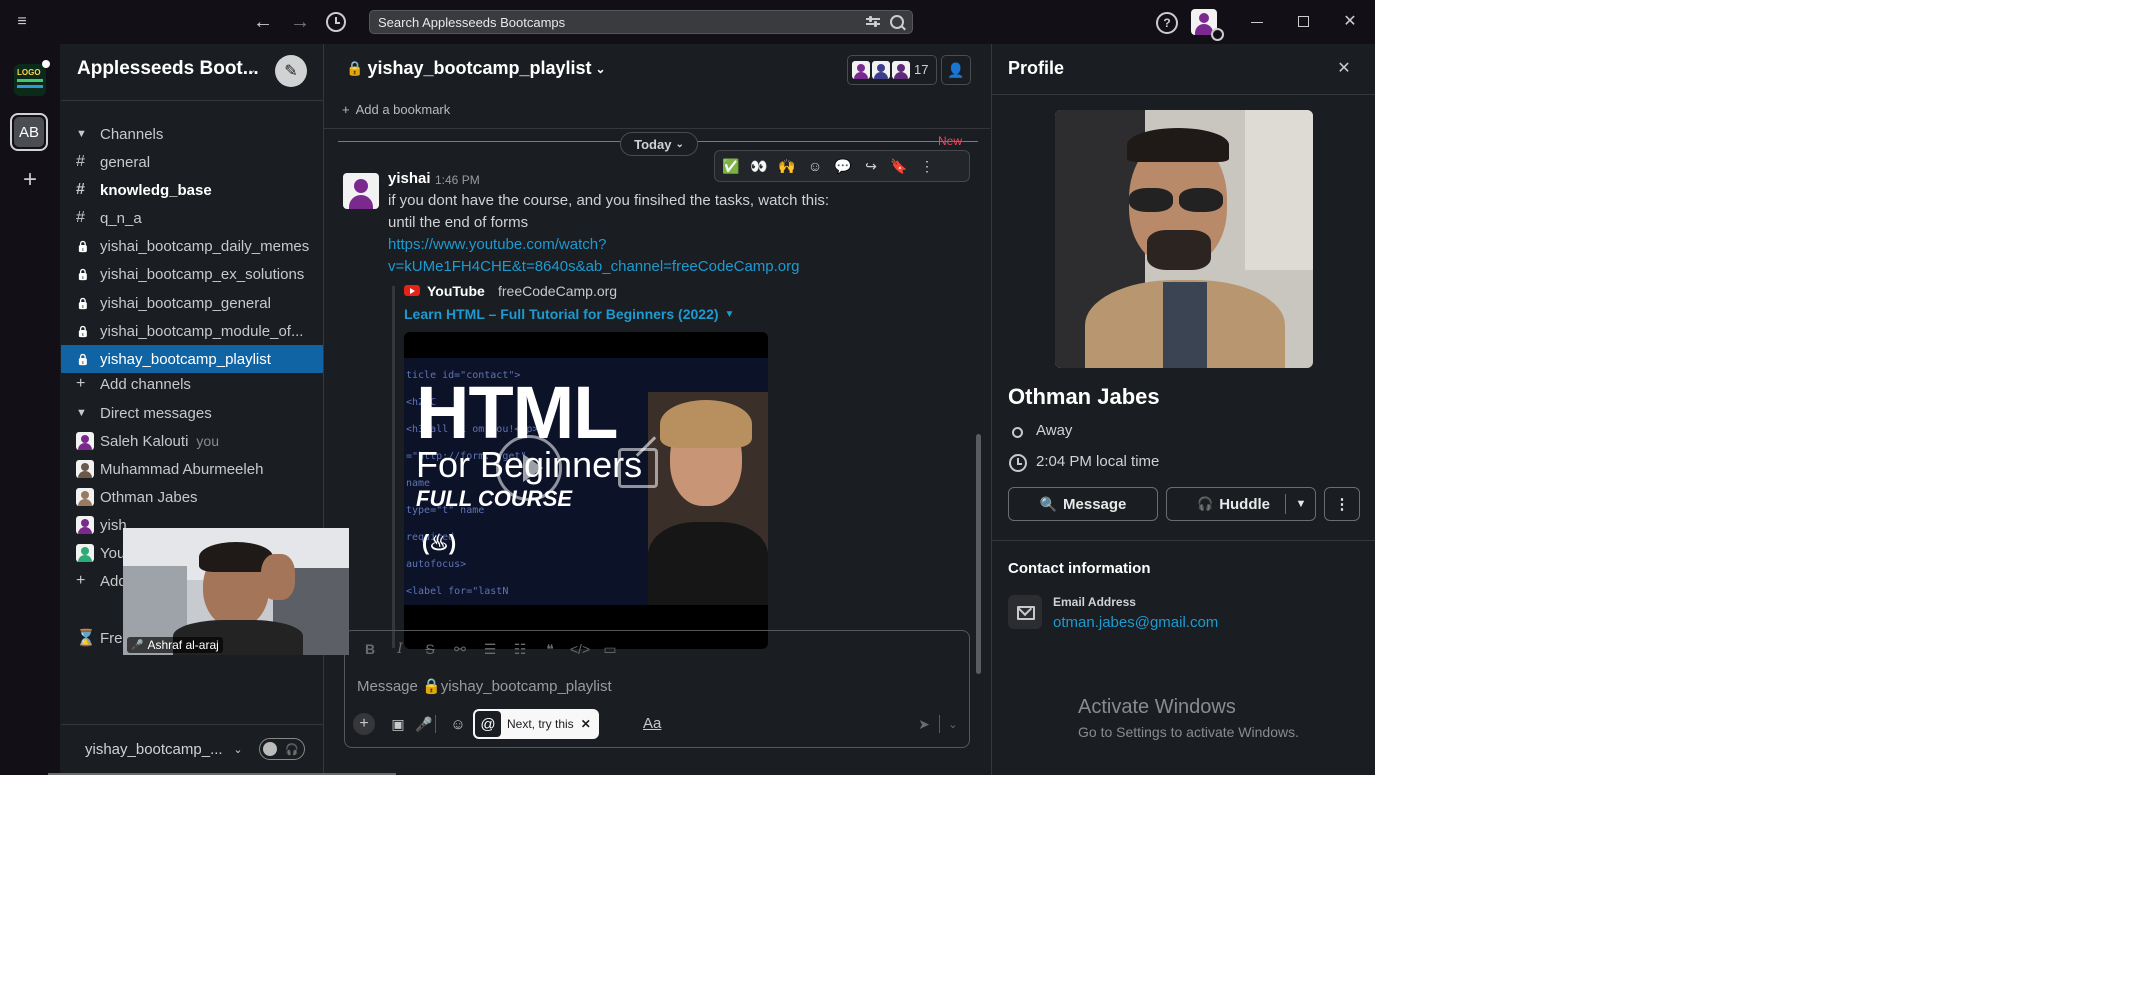 The width and height of the screenshot is (2148, 990). What do you see at coordinates (457, 591) in the screenshot?
I see `code-line: <label for="lastN` at bounding box center [457, 591].